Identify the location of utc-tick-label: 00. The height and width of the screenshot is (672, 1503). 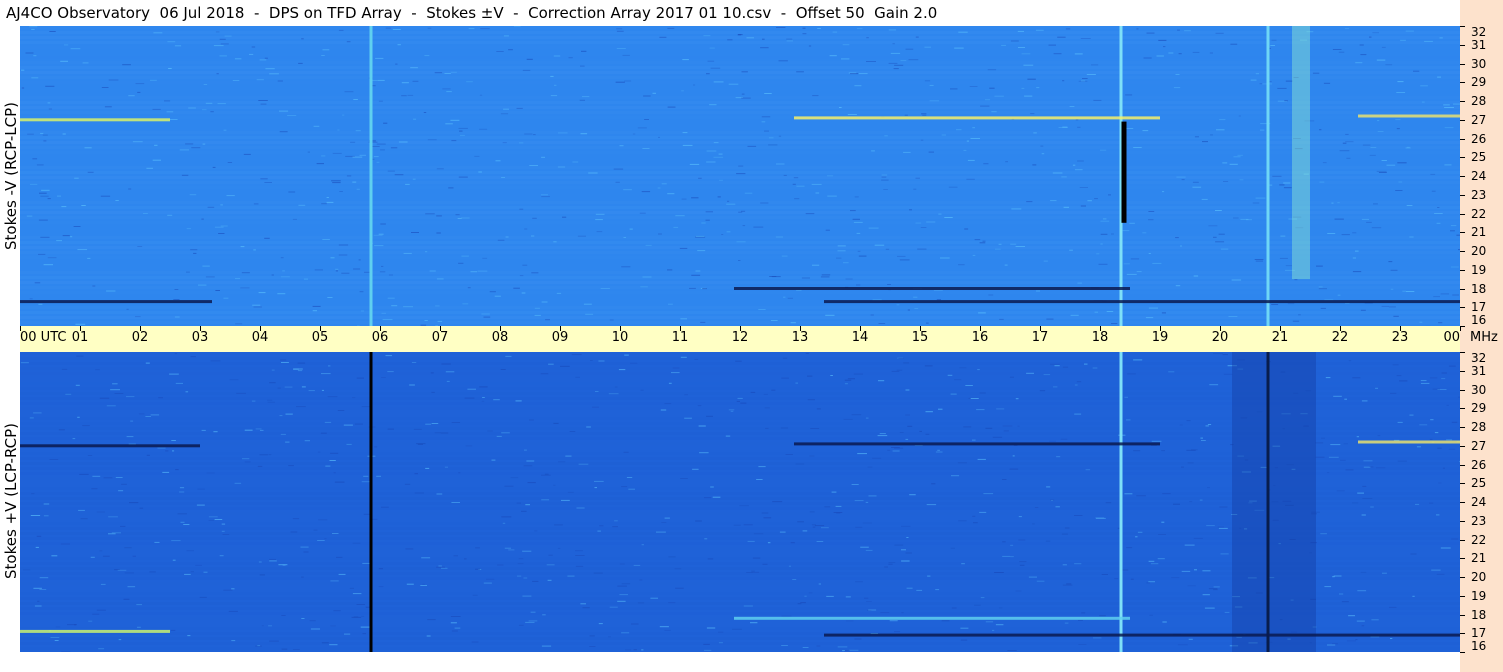
(1451, 337).